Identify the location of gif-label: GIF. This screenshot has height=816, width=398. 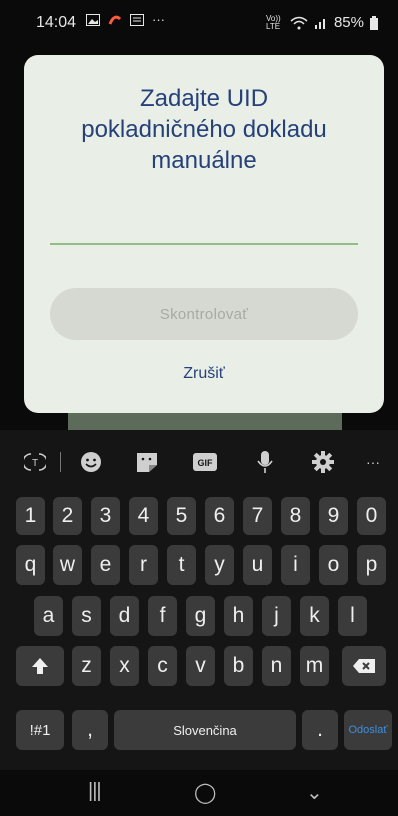
(206, 463).